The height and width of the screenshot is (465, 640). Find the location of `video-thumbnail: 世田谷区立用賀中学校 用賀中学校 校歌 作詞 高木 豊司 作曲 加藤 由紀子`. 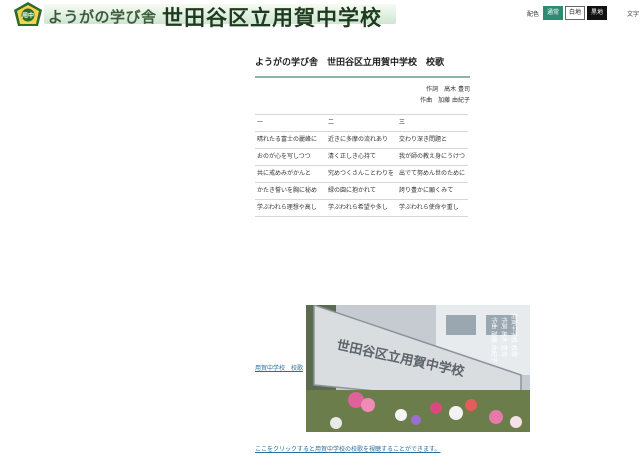

video-thumbnail: 世田谷区立用賀中学校 用賀中学校 校歌 作詞 高木 豊司 作曲 加藤 由紀子 is located at coordinates (418, 368).